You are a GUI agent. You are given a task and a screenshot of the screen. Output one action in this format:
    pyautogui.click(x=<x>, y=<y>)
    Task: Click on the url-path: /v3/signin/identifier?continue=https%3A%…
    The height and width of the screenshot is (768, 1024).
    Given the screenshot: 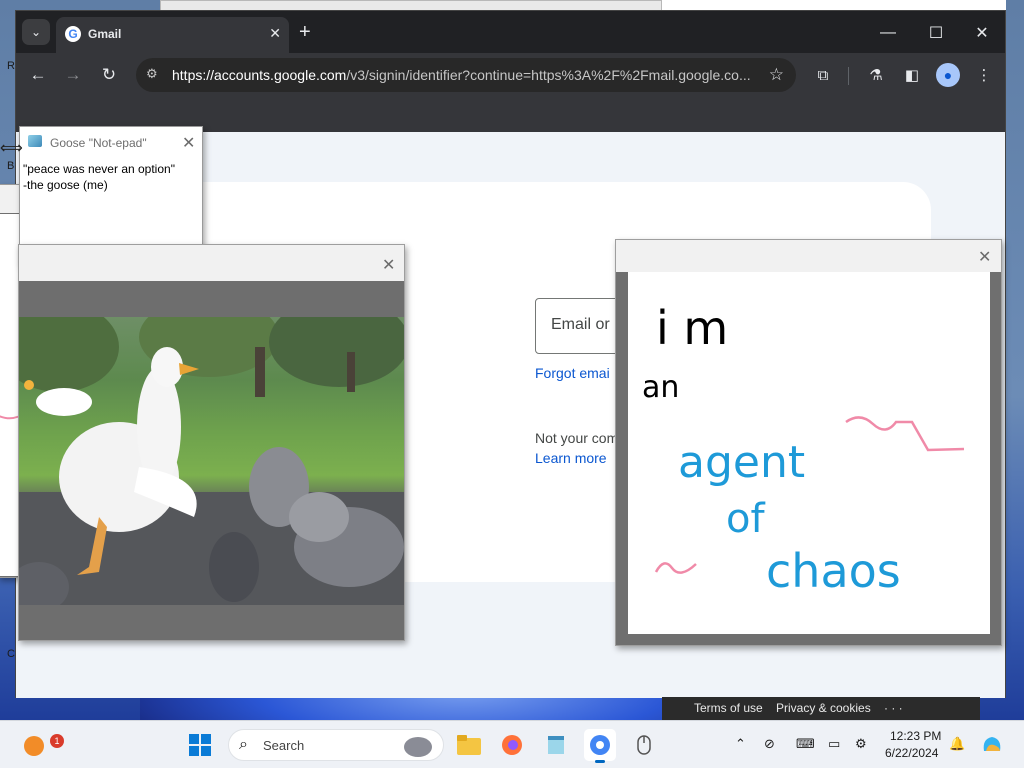 What is the action you would take?
    pyautogui.click(x=548, y=75)
    